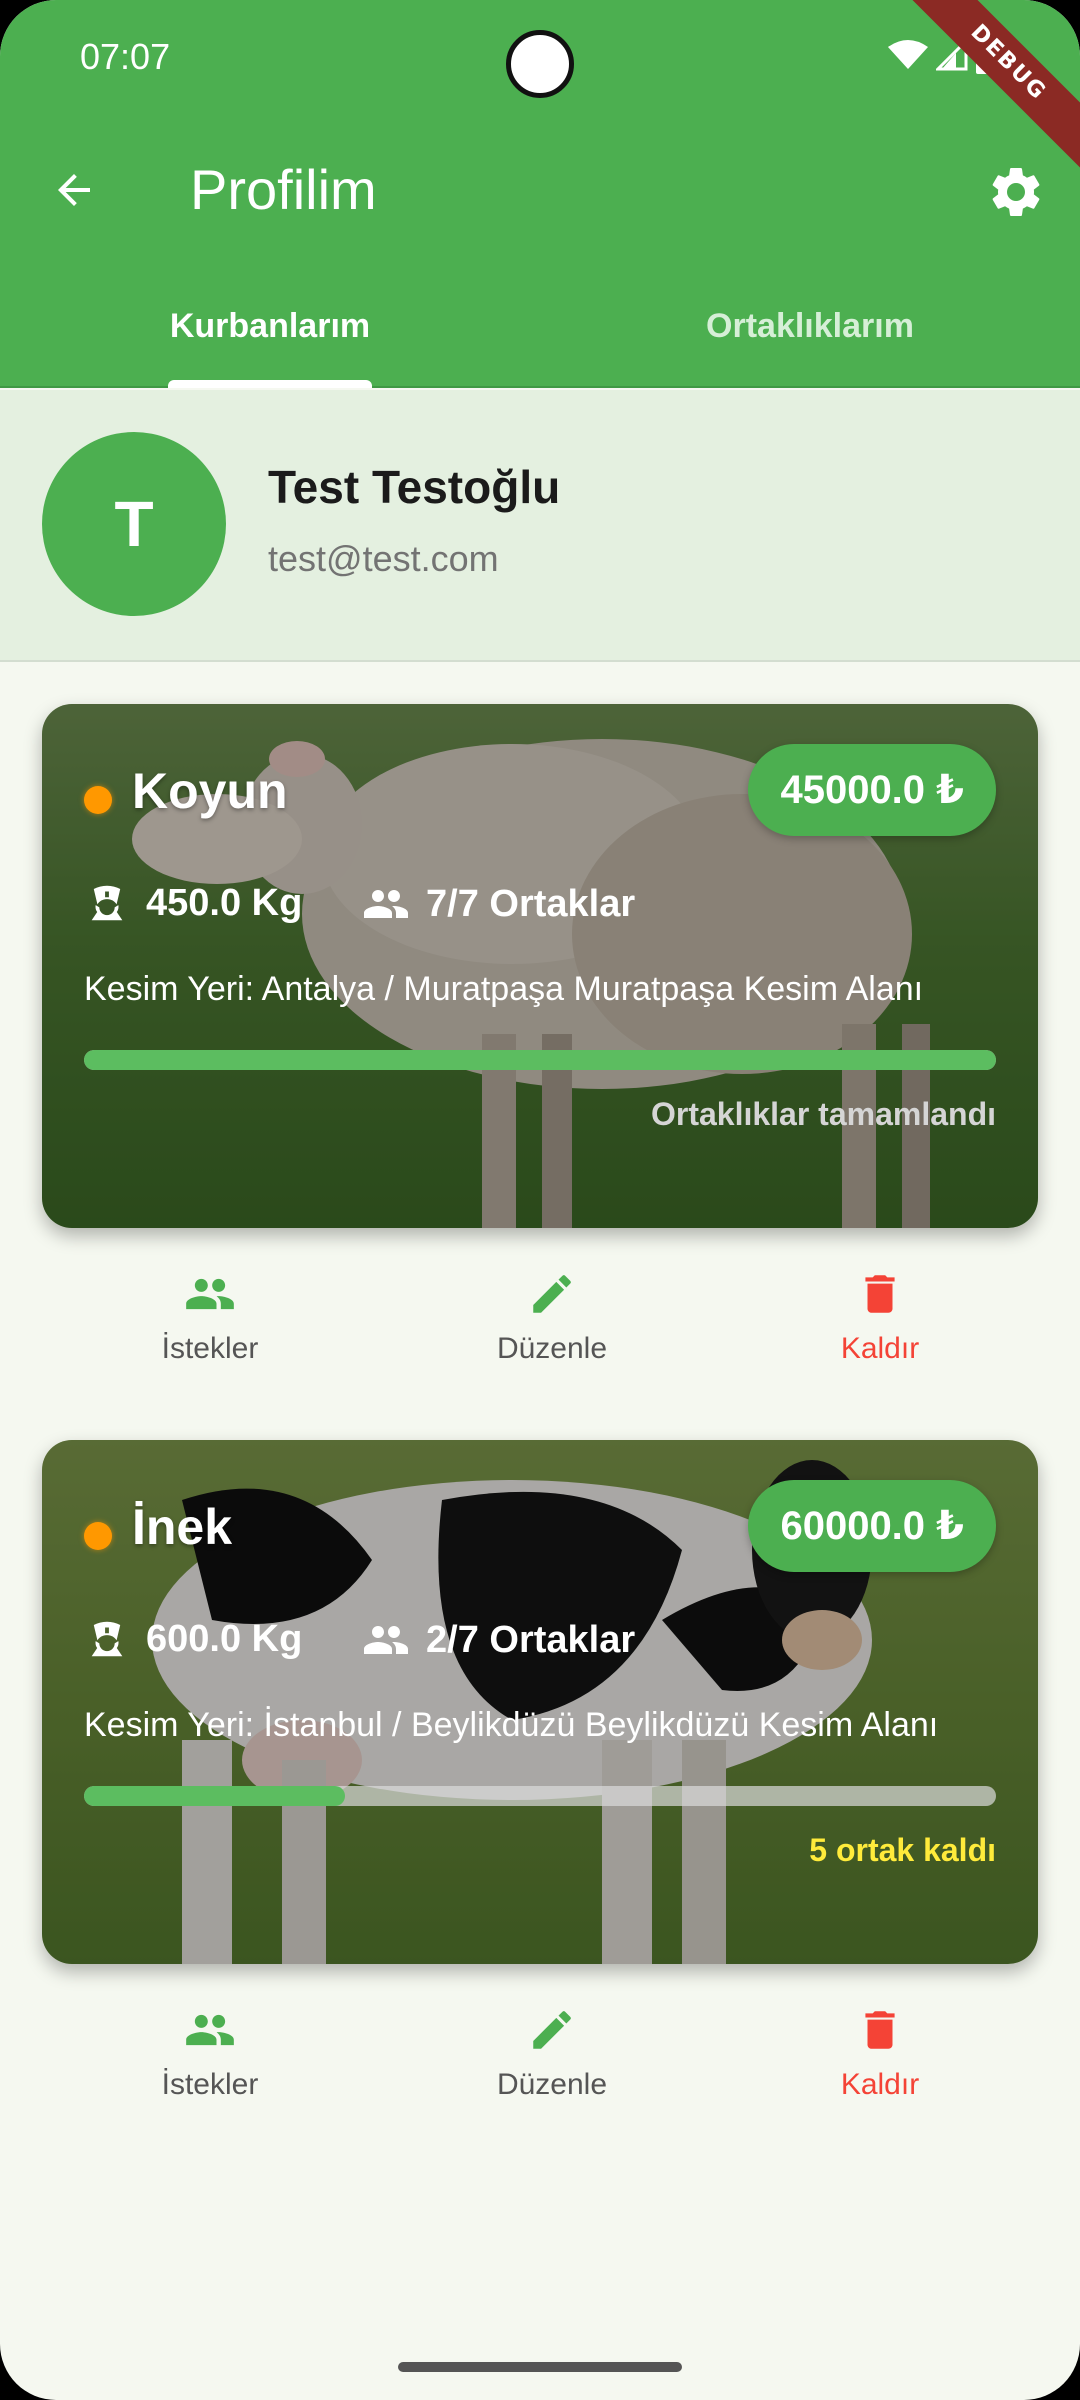 The height and width of the screenshot is (2400, 1080). What do you see at coordinates (810, 326) in the screenshot?
I see `tab-ortakliklarim: Ortaklıklarım` at bounding box center [810, 326].